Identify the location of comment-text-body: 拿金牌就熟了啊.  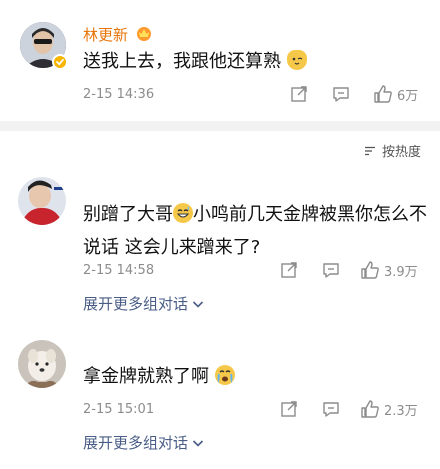
(146, 376).